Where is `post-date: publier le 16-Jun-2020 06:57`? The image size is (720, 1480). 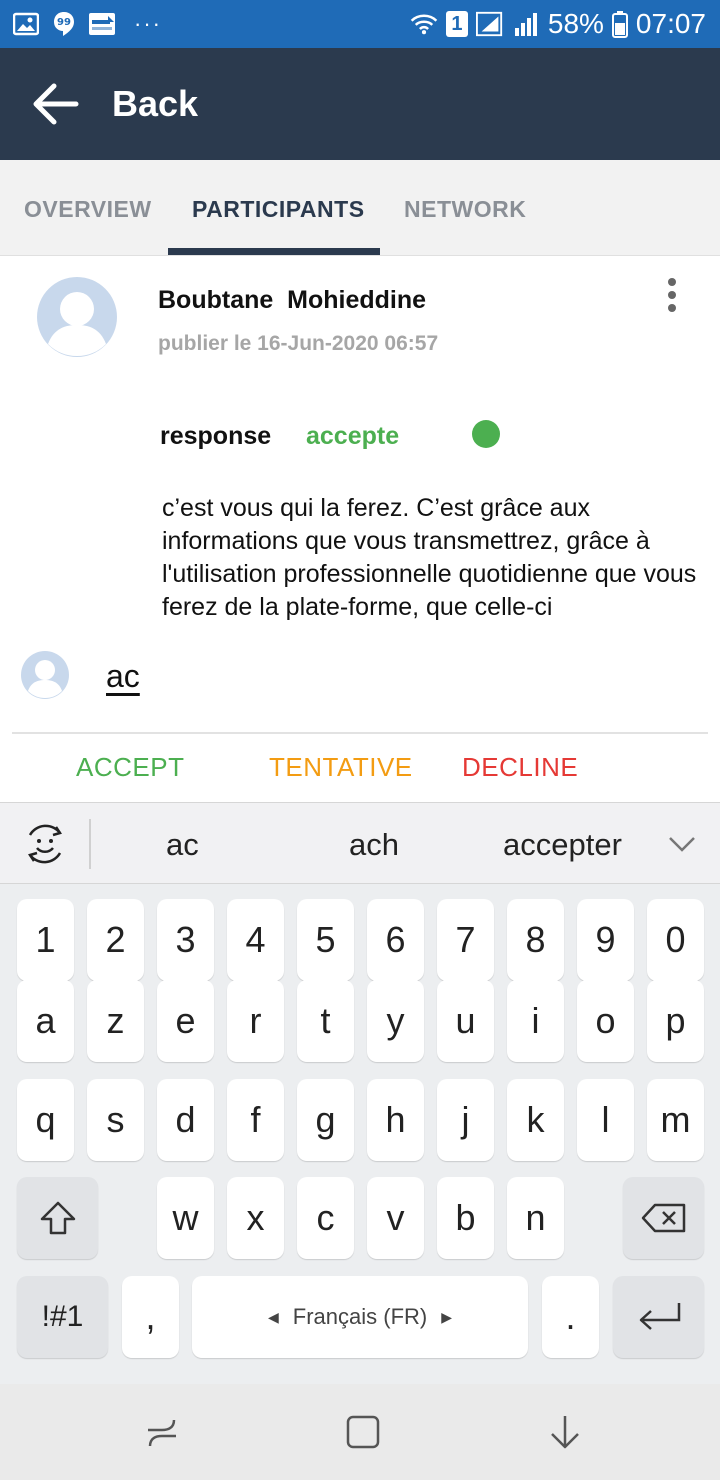 post-date: publier le 16-Jun-2020 06:57 is located at coordinates (298, 343).